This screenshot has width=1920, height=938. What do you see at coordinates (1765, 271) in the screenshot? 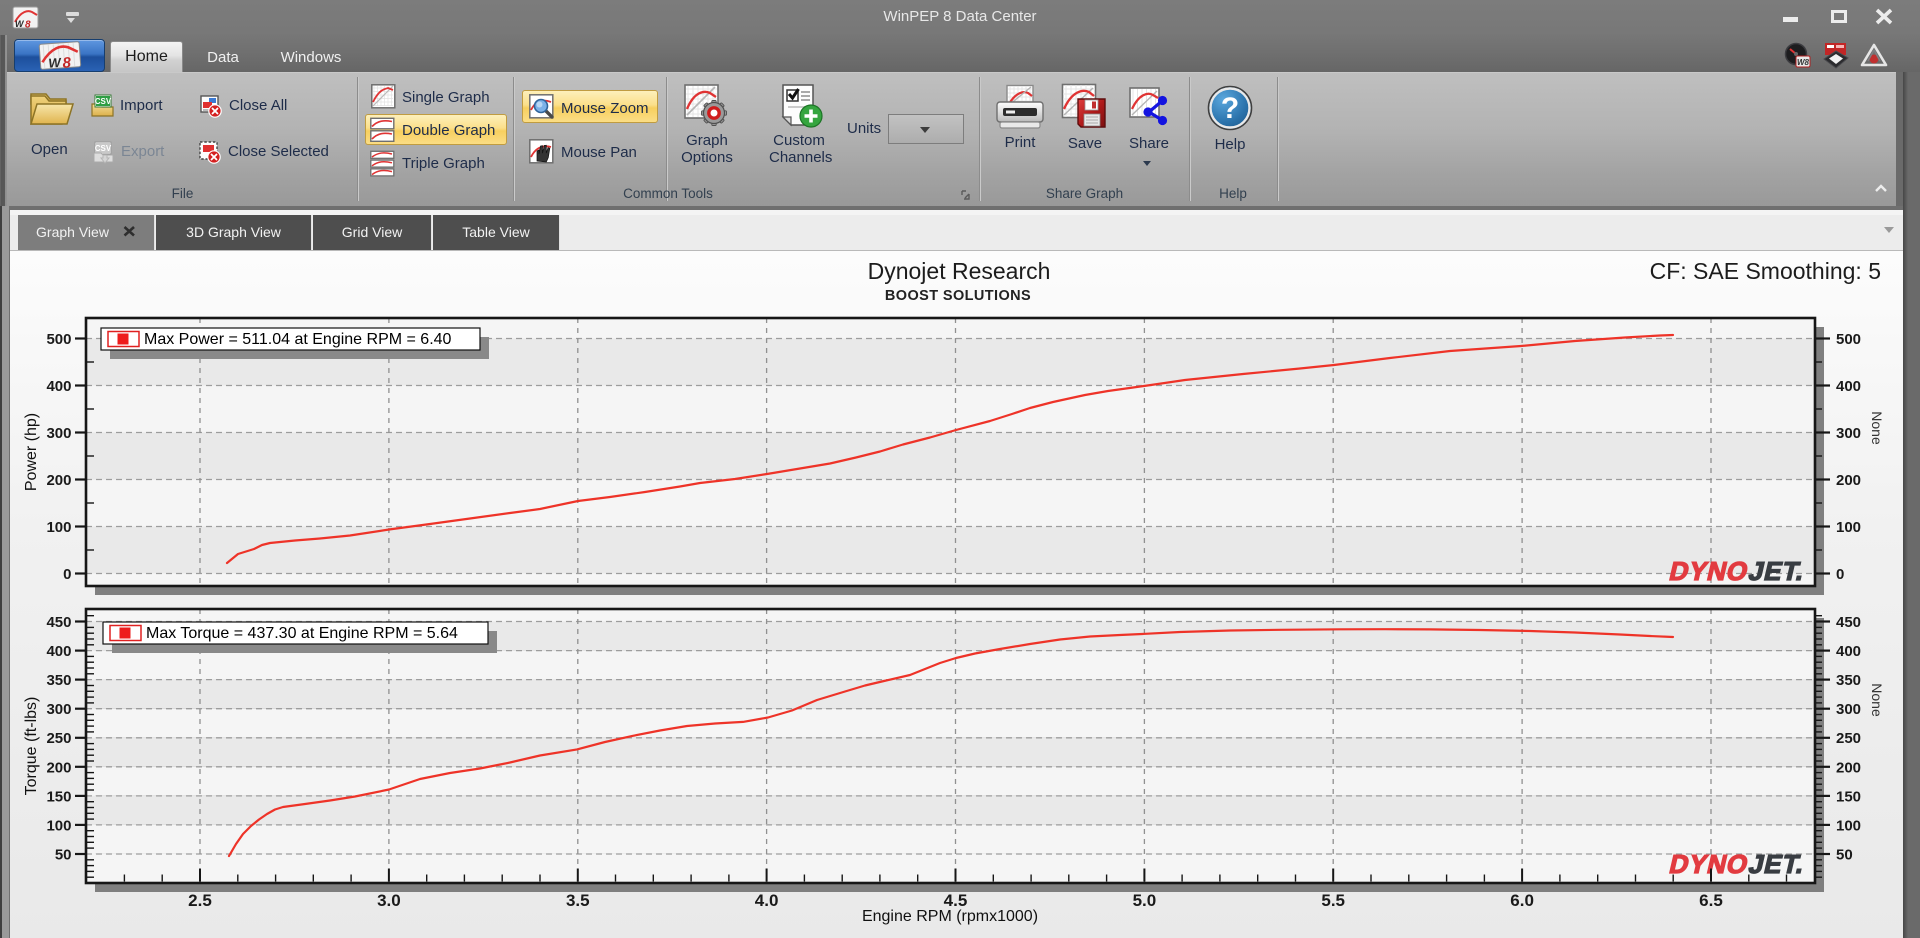
I see `svg-text: CF: SAE Smoothing: 5` at bounding box center [1765, 271].